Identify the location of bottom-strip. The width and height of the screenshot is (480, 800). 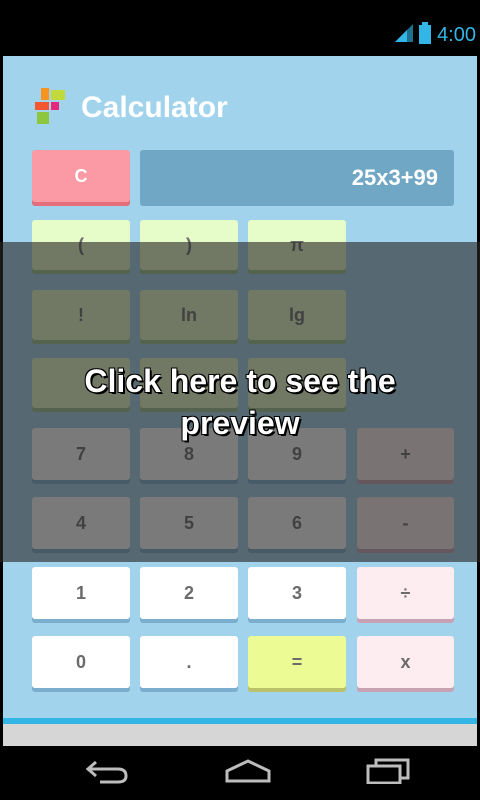
(240, 735).